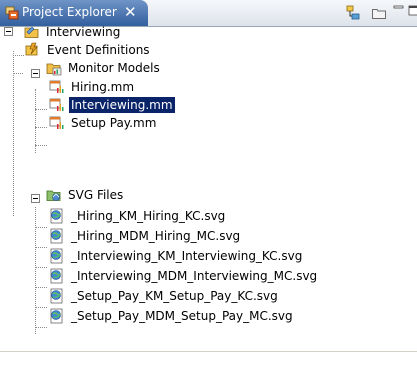 The width and height of the screenshot is (417, 369). What do you see at coordinates (8, 31) in the screenshot?
I see `project-collapse-toggle` at bounding box center [8, 31].